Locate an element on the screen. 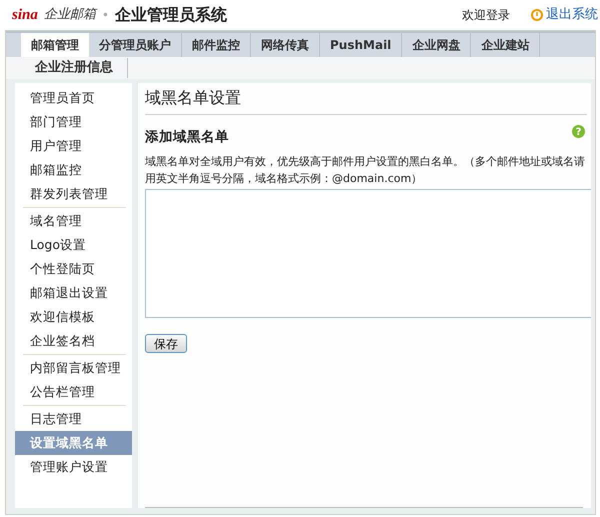 The image size is (600, 517). sidebar-item: 邮箱退出设置 is located at coordinates (73, 293).